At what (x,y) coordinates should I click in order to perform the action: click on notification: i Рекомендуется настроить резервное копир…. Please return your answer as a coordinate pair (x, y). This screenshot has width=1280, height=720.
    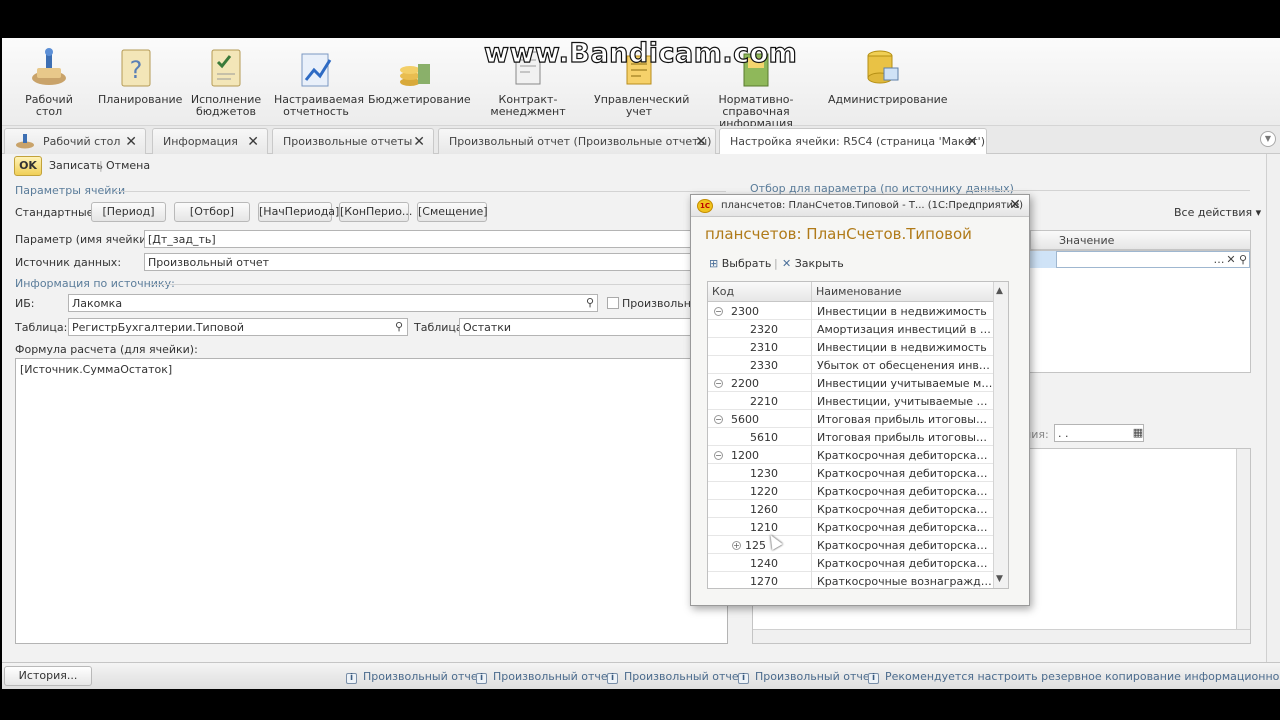
    Looking at the image, I should click on (1074, 677).